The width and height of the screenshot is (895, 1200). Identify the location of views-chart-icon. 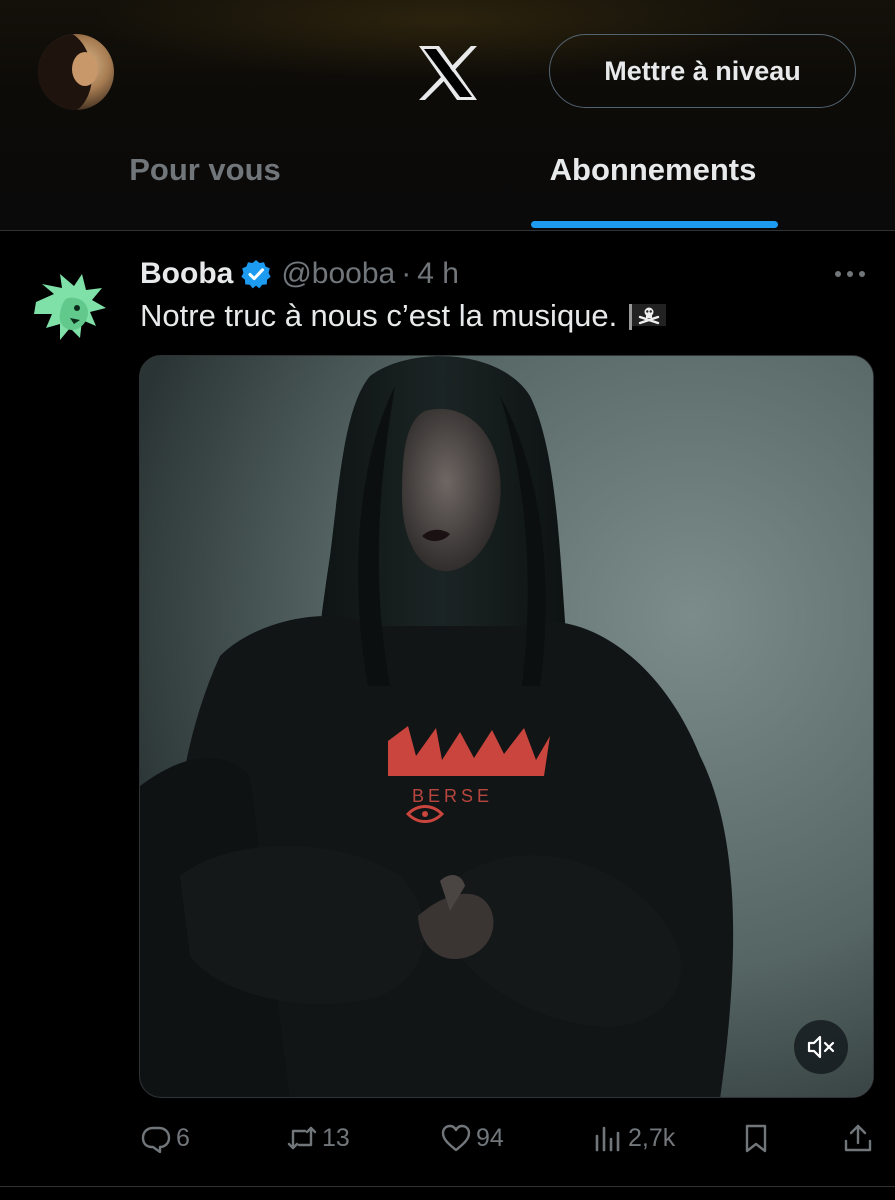
(607, 1139).